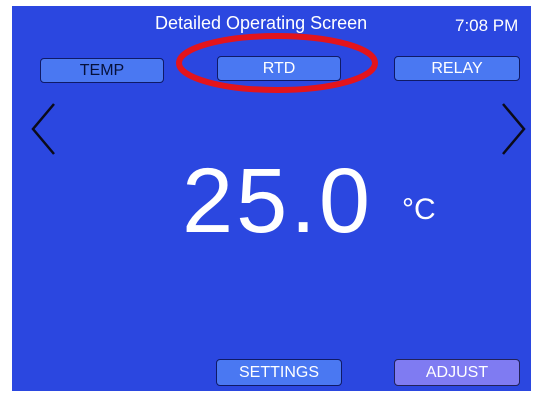  I want to click on adjust-button: ADJUST, so click(457, 372).